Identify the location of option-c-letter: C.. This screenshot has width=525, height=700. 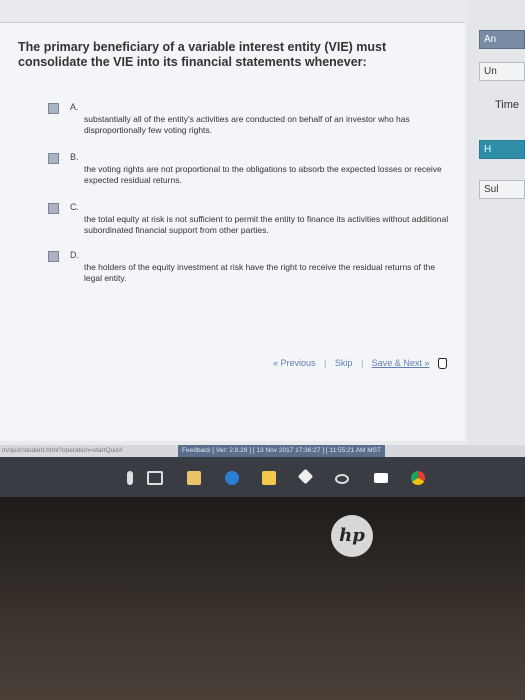
(74, 207).